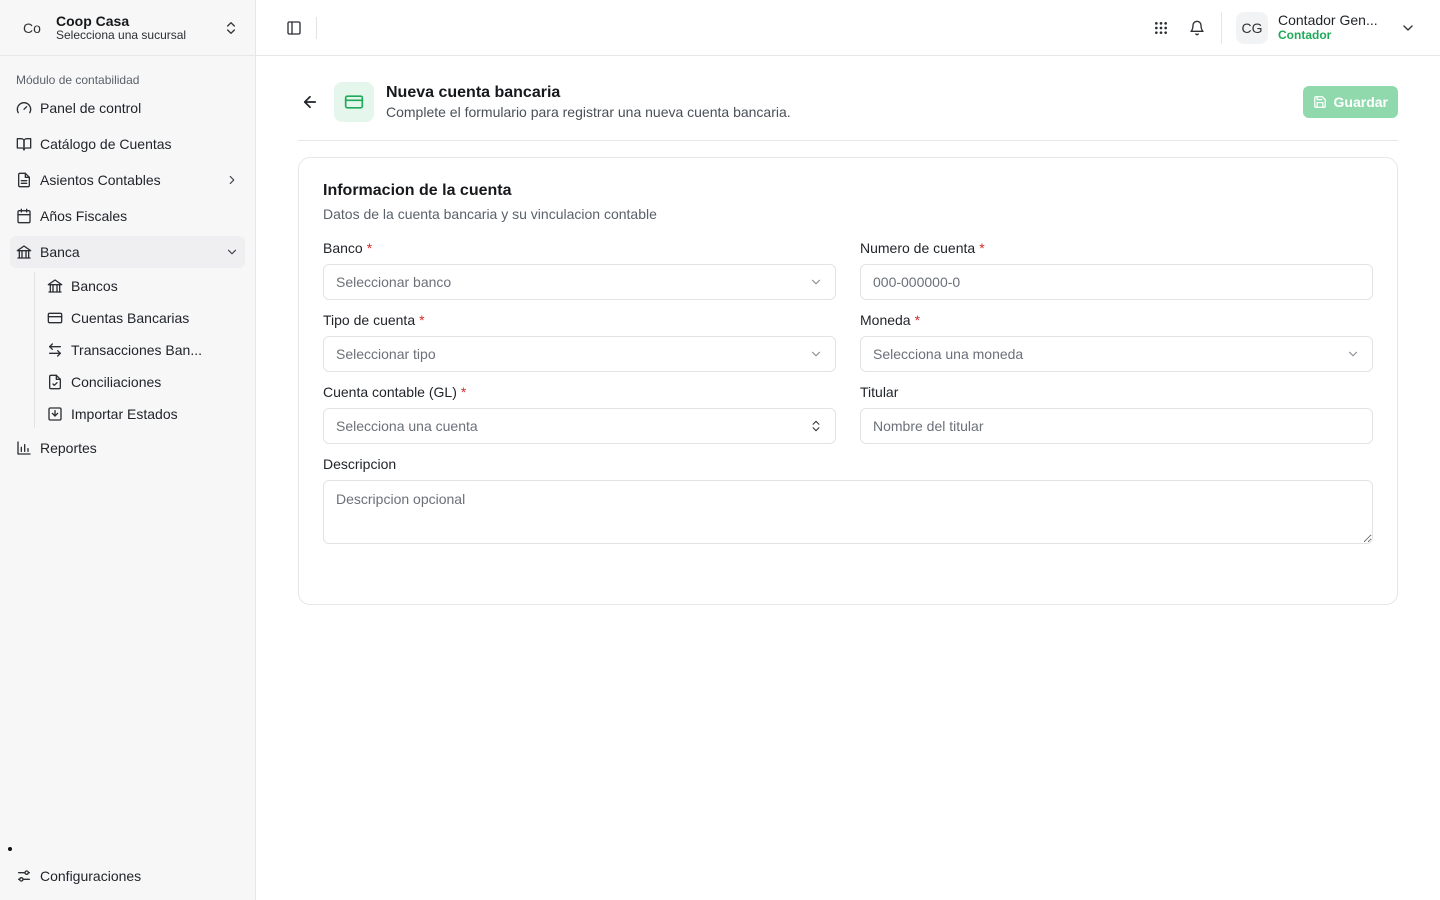 This screenshot has width=1440, height=900. What do you see at coordinates (394, 282) in the screenshot?
I see `banco-select-placeholder: Seleccionar banco` at bounding box center [394, 282].